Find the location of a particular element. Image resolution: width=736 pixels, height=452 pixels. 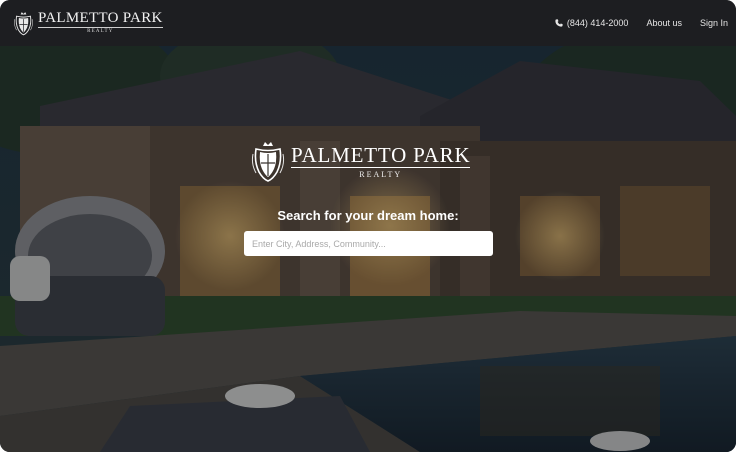

hero-brand-subtitle: REALTY is located at coordinates (381, 174).